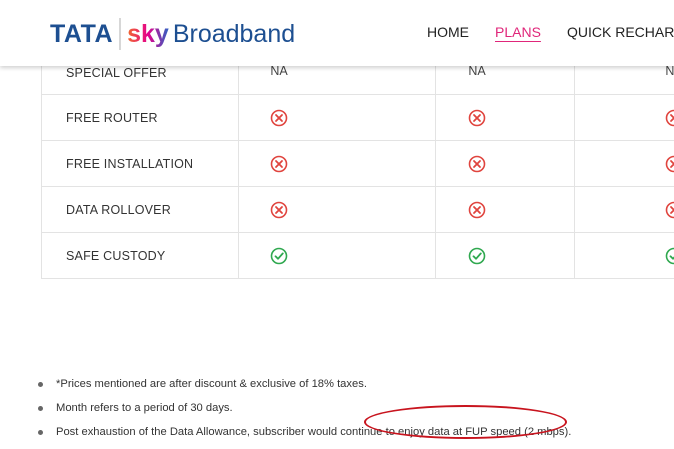 The width and height of the screenshot is (674, 449). I want to click on row-label: FREE ROUTER, so click(112, 117).